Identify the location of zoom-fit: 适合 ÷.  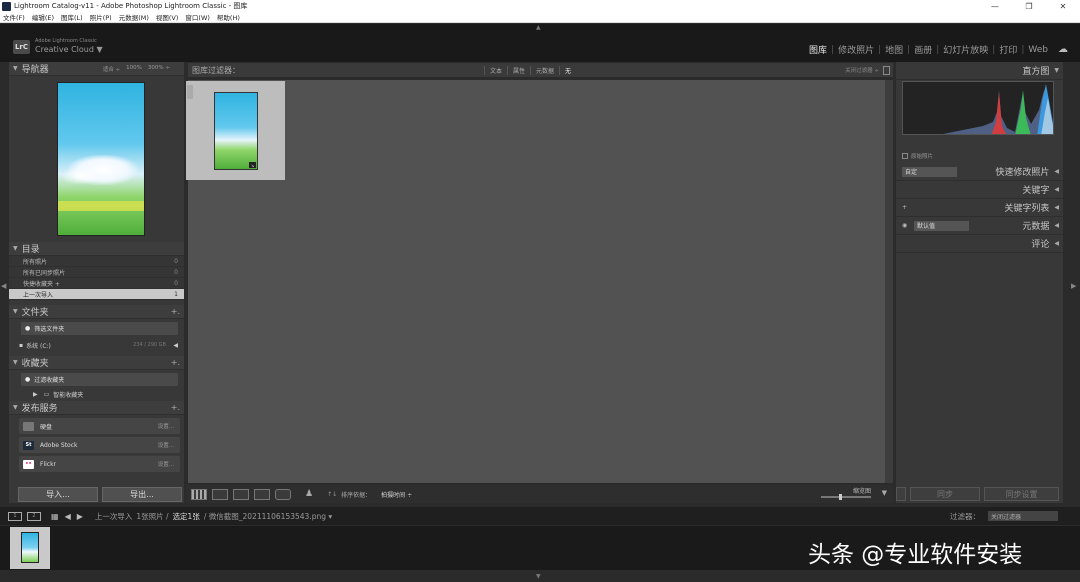
(111, 69).